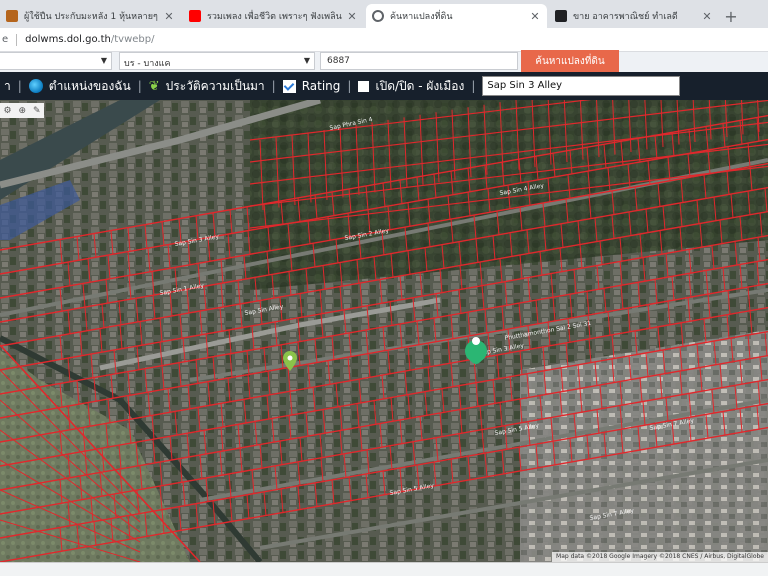 The height and width of the screenshot is (576, 768). I want to click on youtube-icon, so click(195, 16).